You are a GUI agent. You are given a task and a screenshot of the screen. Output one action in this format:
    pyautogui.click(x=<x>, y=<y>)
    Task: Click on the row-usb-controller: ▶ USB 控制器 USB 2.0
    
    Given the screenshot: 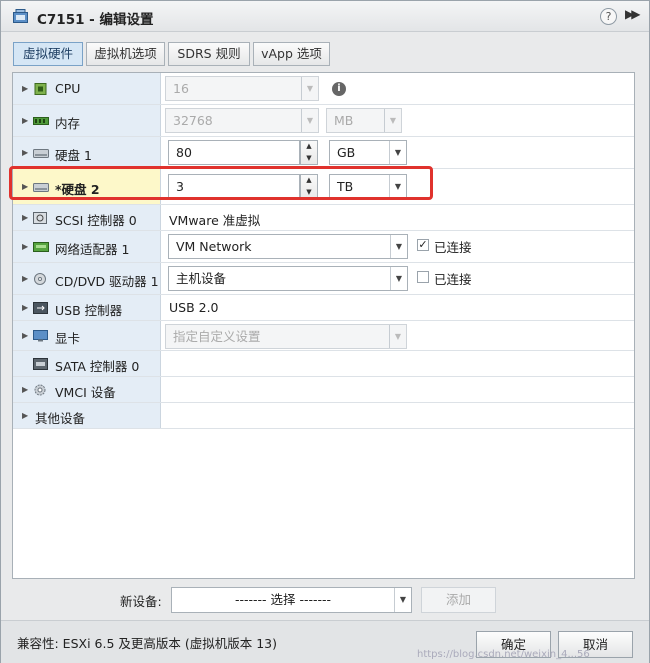 What is the action you would take?
    pyautogui.click(x=323, y=308)
    